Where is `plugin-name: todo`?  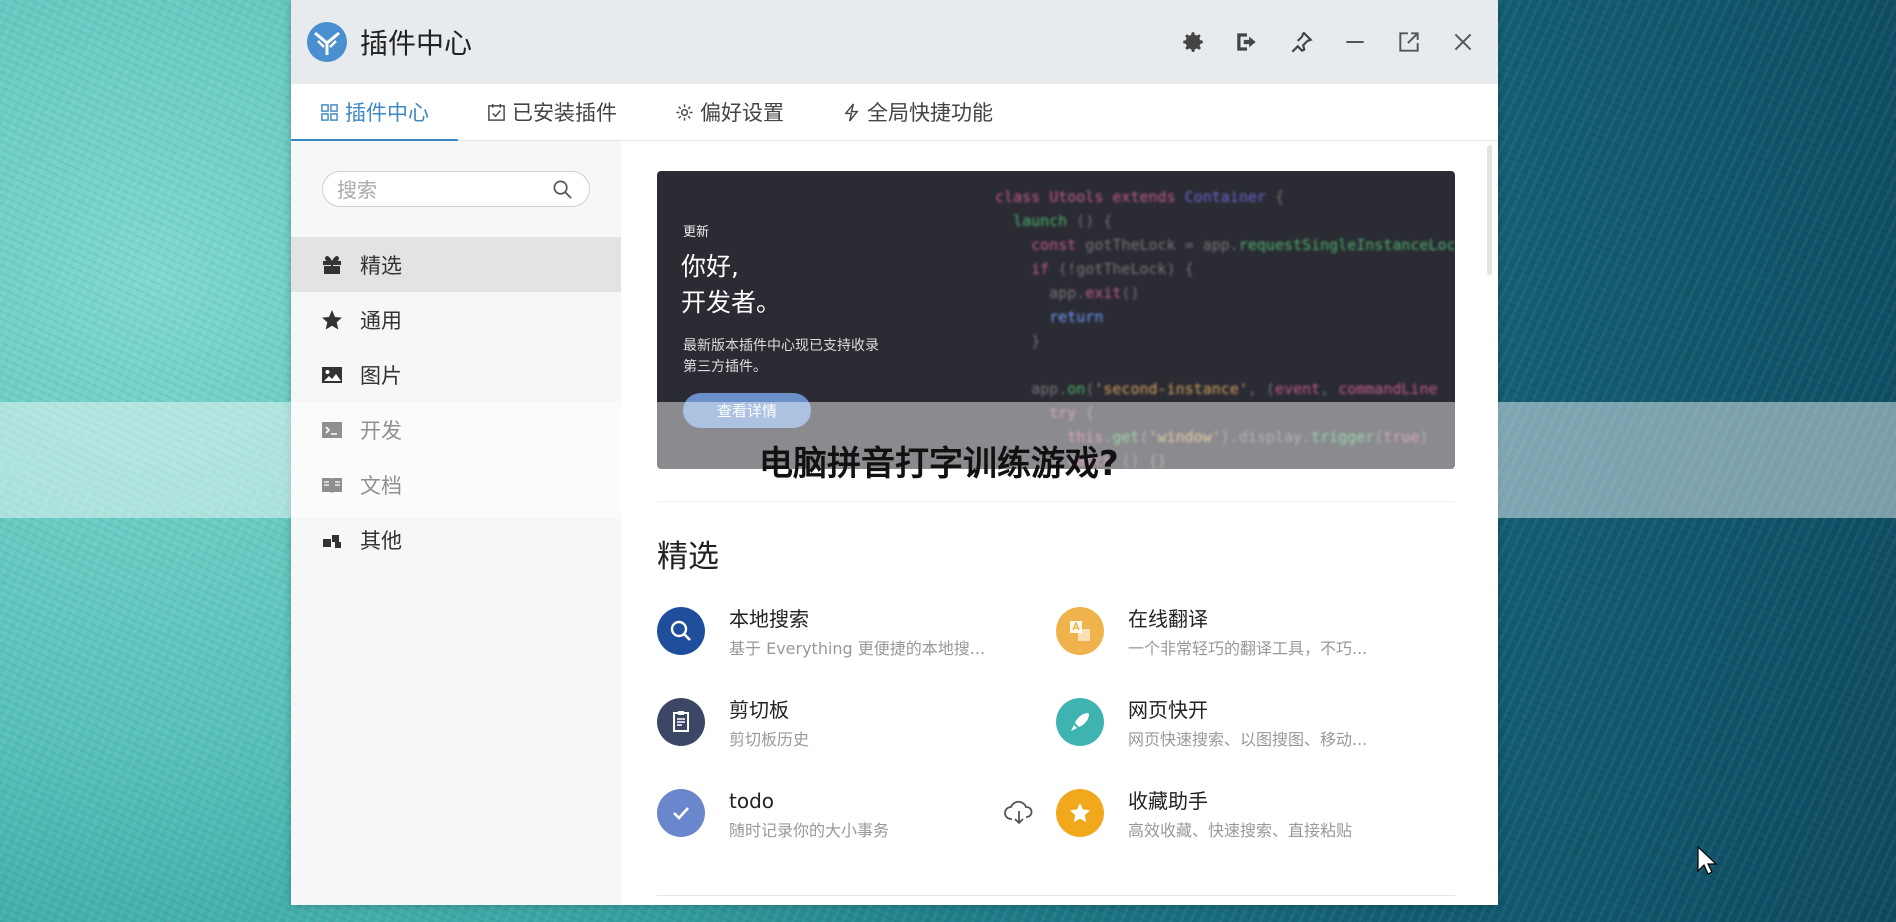
plugin-name: todo is located at coordinates (752, 801).